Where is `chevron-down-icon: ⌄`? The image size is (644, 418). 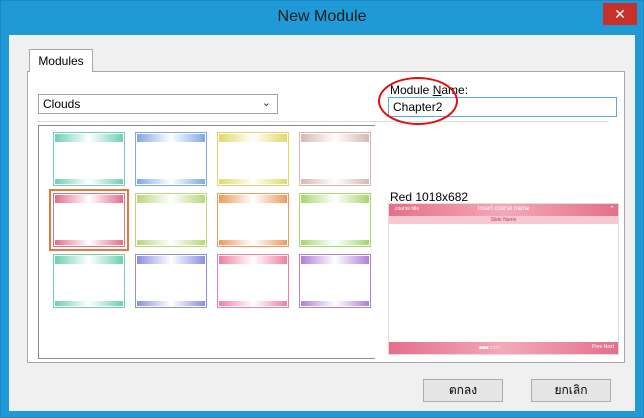 chevron-down-icon: ⌄ is located at coordinates (266, 103).